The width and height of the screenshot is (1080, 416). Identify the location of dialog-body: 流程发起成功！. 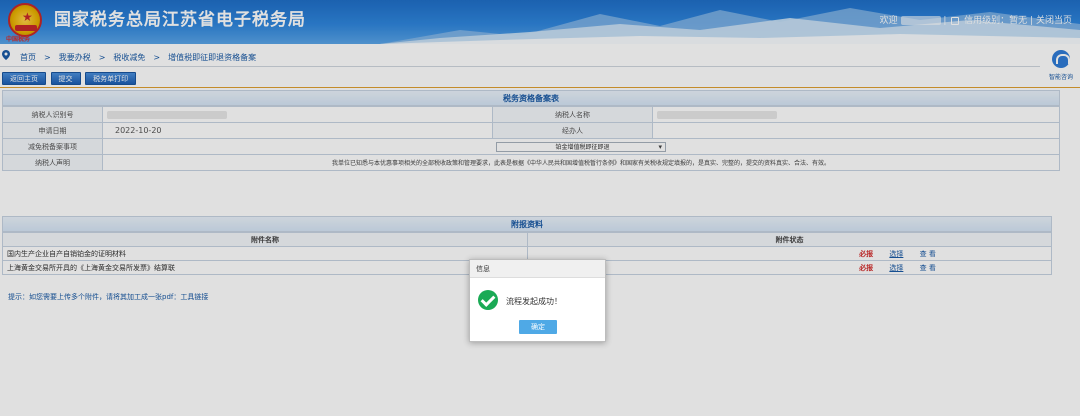
(538, 301).